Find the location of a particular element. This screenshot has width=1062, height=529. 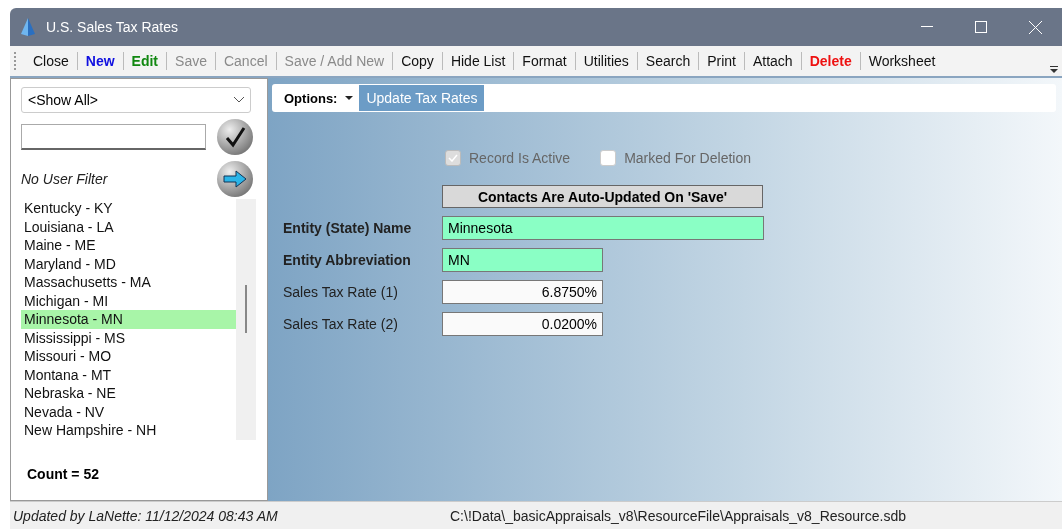

list-item: Nevada - NV is located at coordinates (128, 411).